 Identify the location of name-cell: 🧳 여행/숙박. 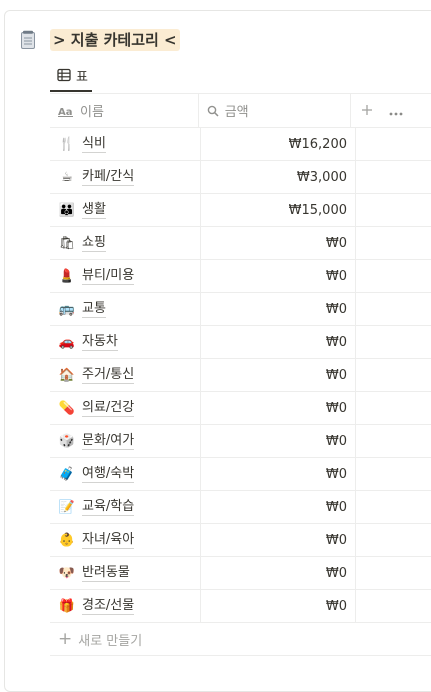
(125, 474).